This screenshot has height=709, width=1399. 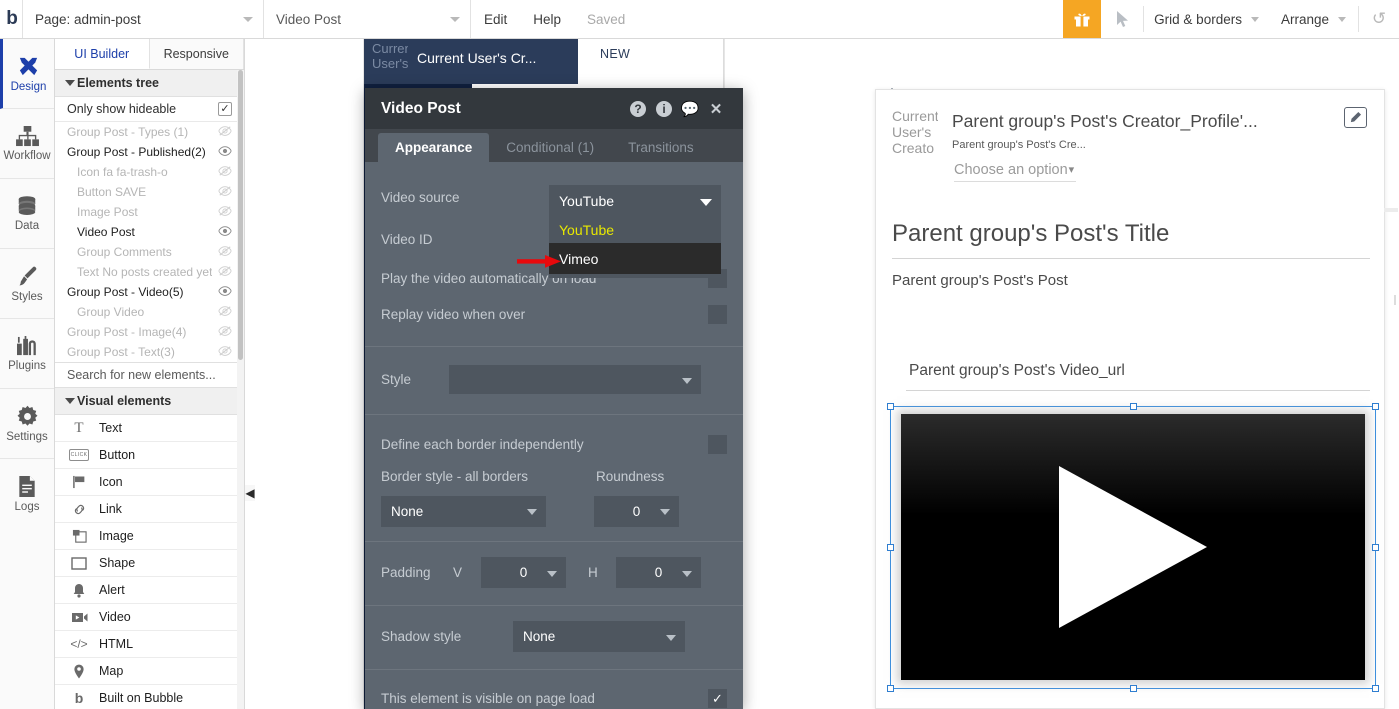 I want to click on edit-pencil-square-icon, so click(x=1355, y=117).